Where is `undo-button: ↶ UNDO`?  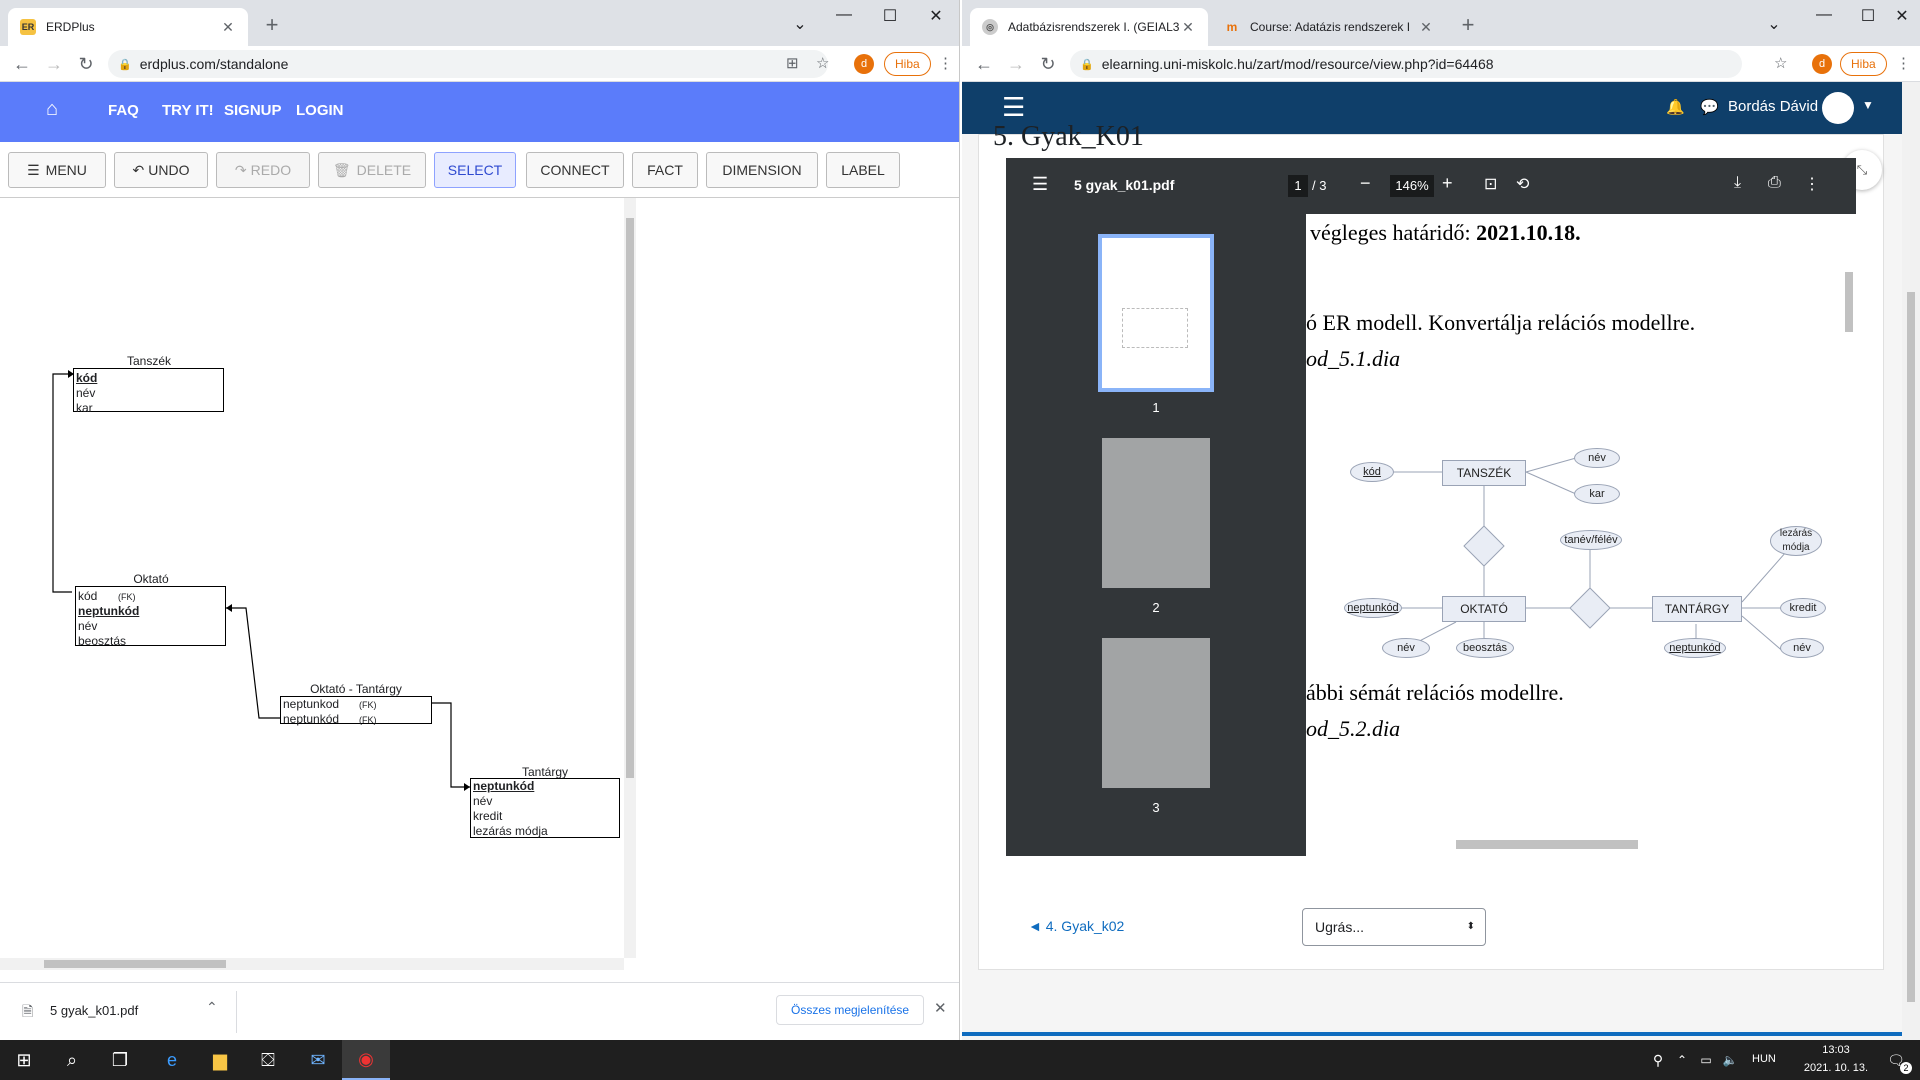 undo-button: ↶ UNDO is located at coordinates (161, 170).